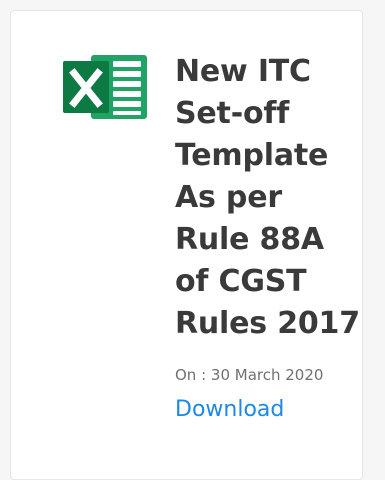 The width and height of the screenshot is (385, 480). What do you see at coordinates (105, 87) in the screenshot?
I see `excel-icon` at bounding box center [105, 87].